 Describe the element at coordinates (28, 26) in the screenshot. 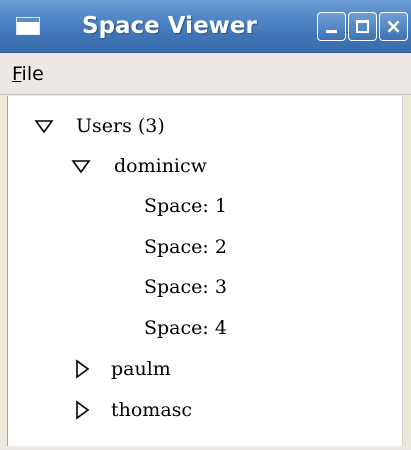

I see `window-icon` at that location.